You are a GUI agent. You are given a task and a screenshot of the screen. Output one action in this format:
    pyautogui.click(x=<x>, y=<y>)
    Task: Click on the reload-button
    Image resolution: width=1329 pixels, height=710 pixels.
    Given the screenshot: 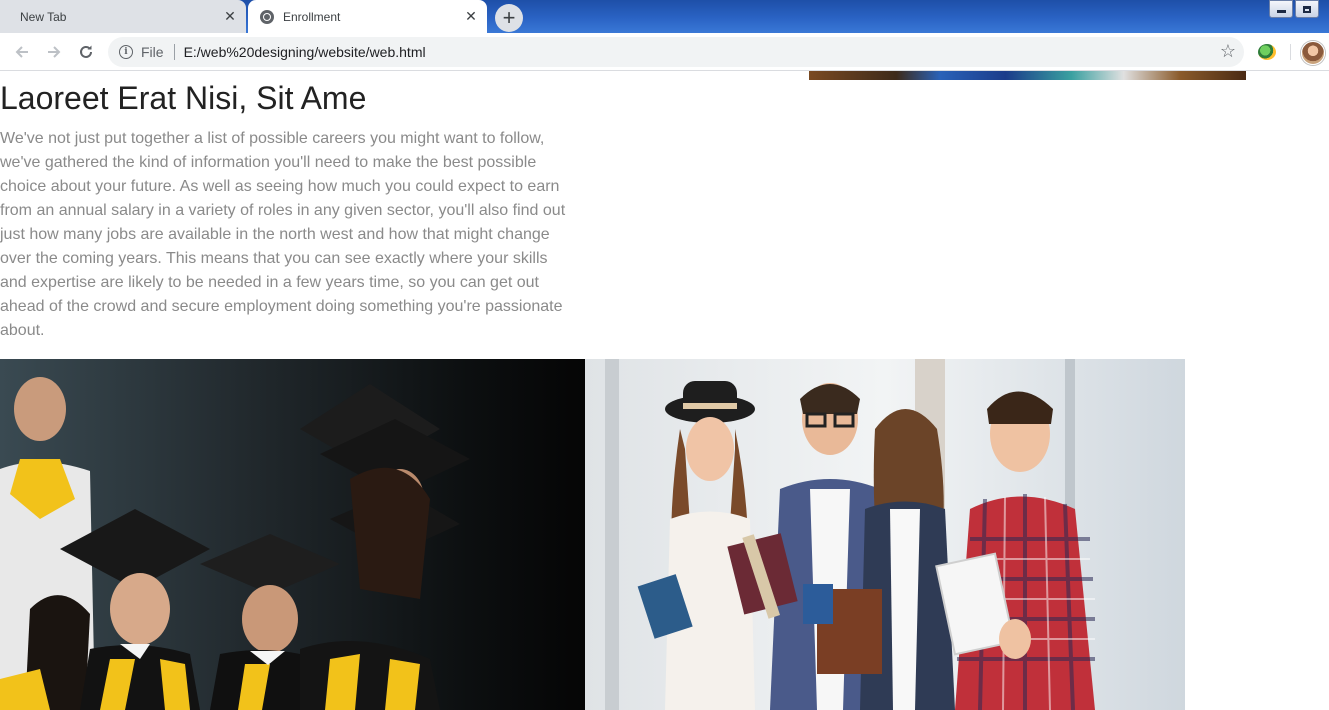 What is the action you would take?
    pyautogui.click(x=86, y=52)
    